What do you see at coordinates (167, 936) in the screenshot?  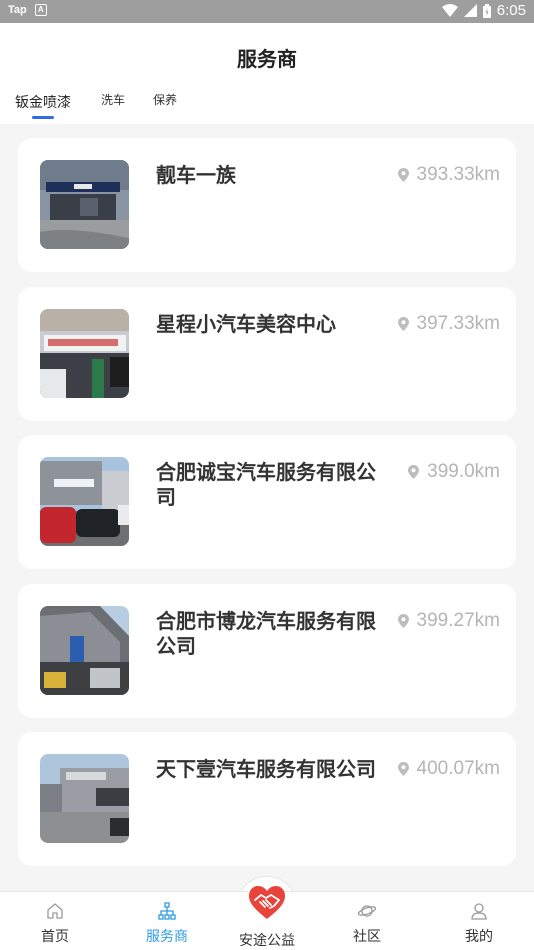 I see `nav-label: 服务商` at bounding box center [167, 936].